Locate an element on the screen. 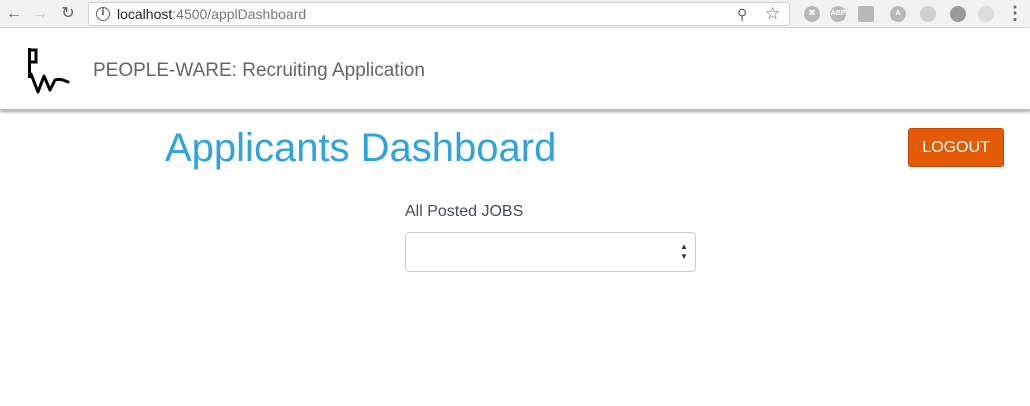  url-text: localhost:4500/applDashboard is located at coordinates (211, 14).